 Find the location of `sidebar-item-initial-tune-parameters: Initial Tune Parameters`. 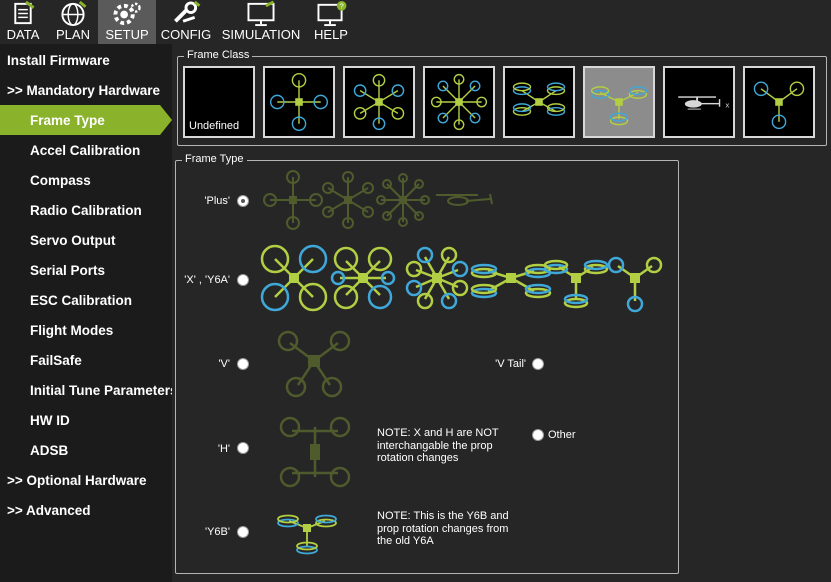

sidebar-item-initial-tune-parameters: Initial Tune Parameters is located at coordinates (86, 390).